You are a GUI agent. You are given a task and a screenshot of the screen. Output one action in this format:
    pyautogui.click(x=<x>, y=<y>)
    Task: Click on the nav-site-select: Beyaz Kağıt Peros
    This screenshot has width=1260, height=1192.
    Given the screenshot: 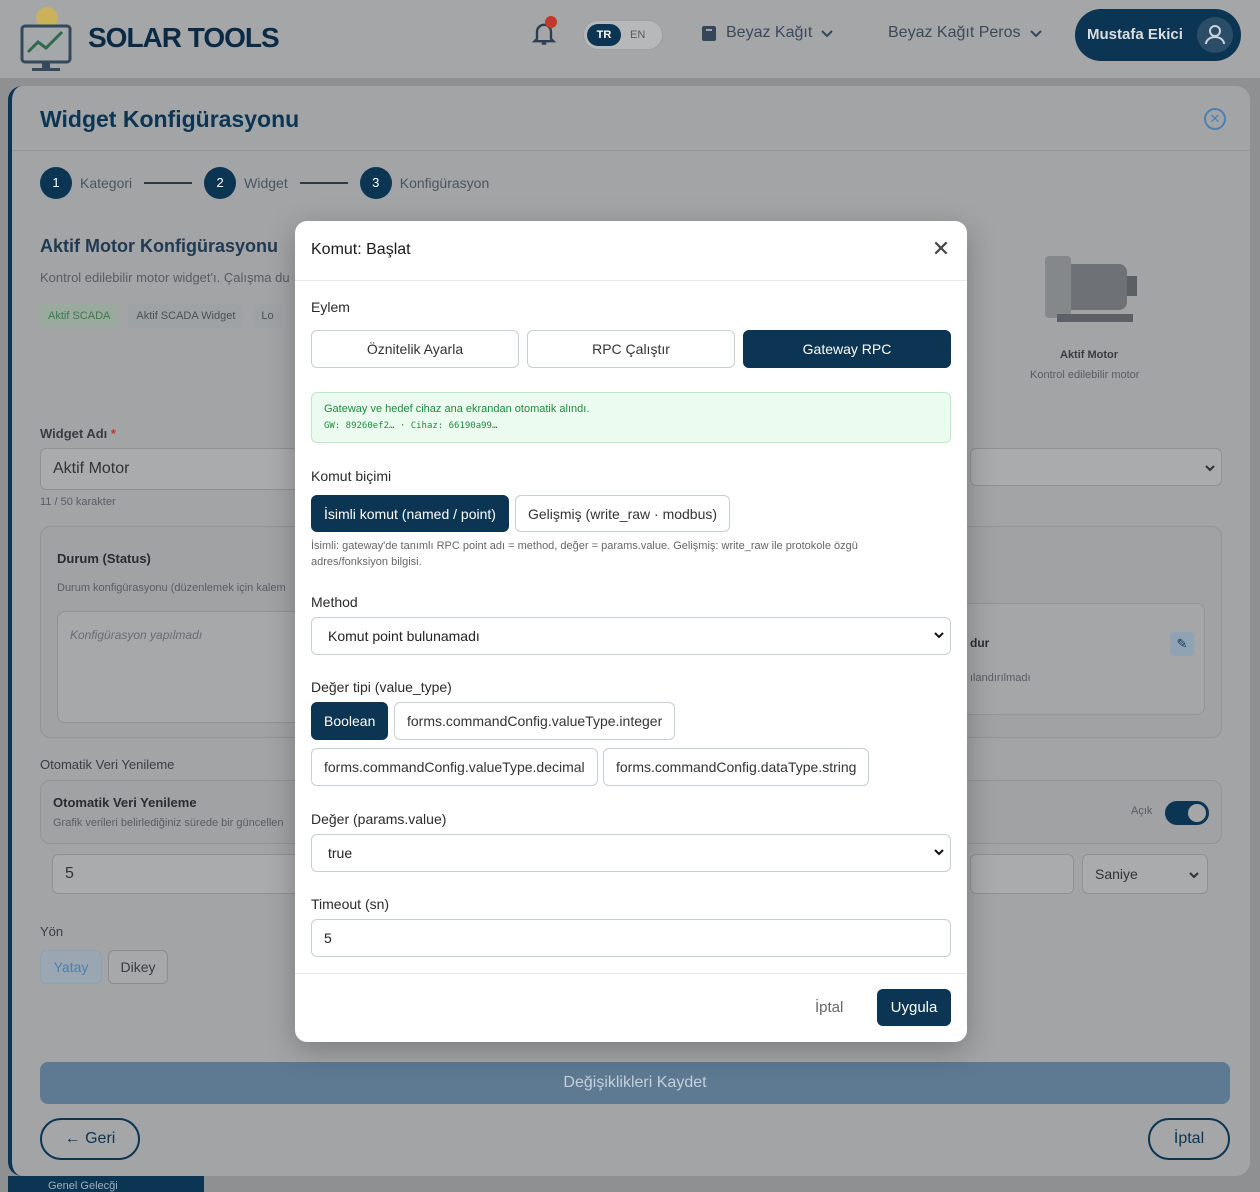 What is the action you would take?
    pyautogui.click(x=965, y=33)
    